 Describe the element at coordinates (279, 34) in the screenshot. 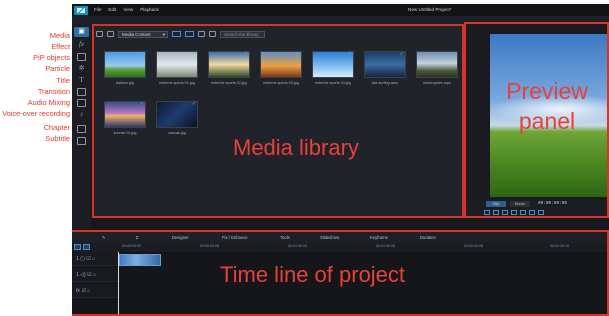

I see `media-toolbar: Media Content Search the library` at that location.